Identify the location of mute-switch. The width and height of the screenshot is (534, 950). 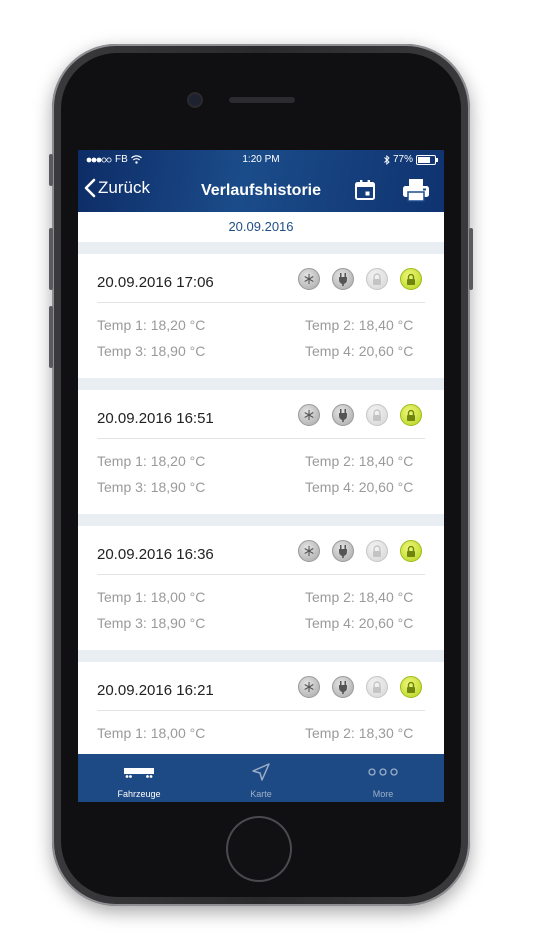
(51, 170).